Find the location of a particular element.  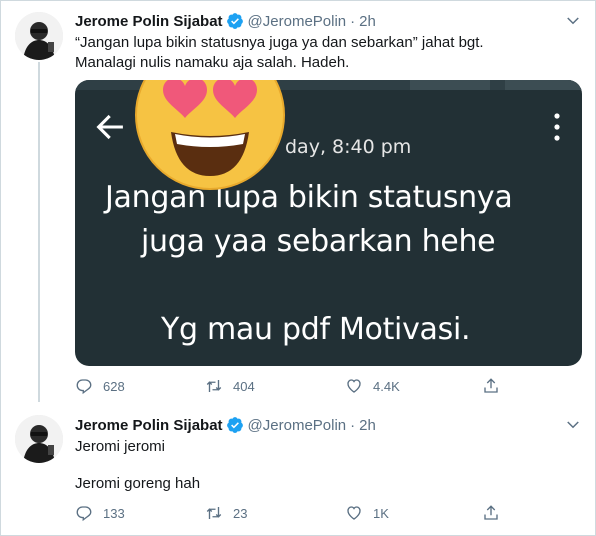

retweet-button: 404 is located at coordinates (230, 386).